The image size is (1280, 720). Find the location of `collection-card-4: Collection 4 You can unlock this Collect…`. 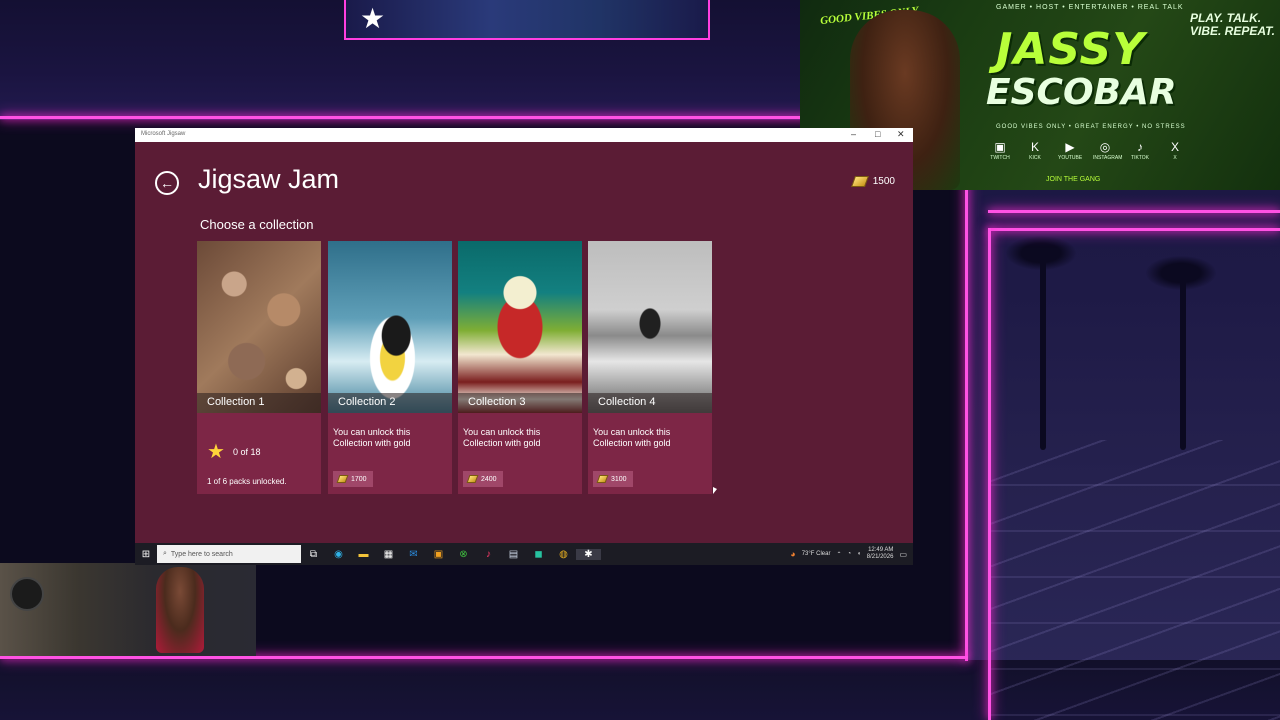

collection-card-4: Collection 4 You can unlock this Collect… is located at coordinates (650, 367).